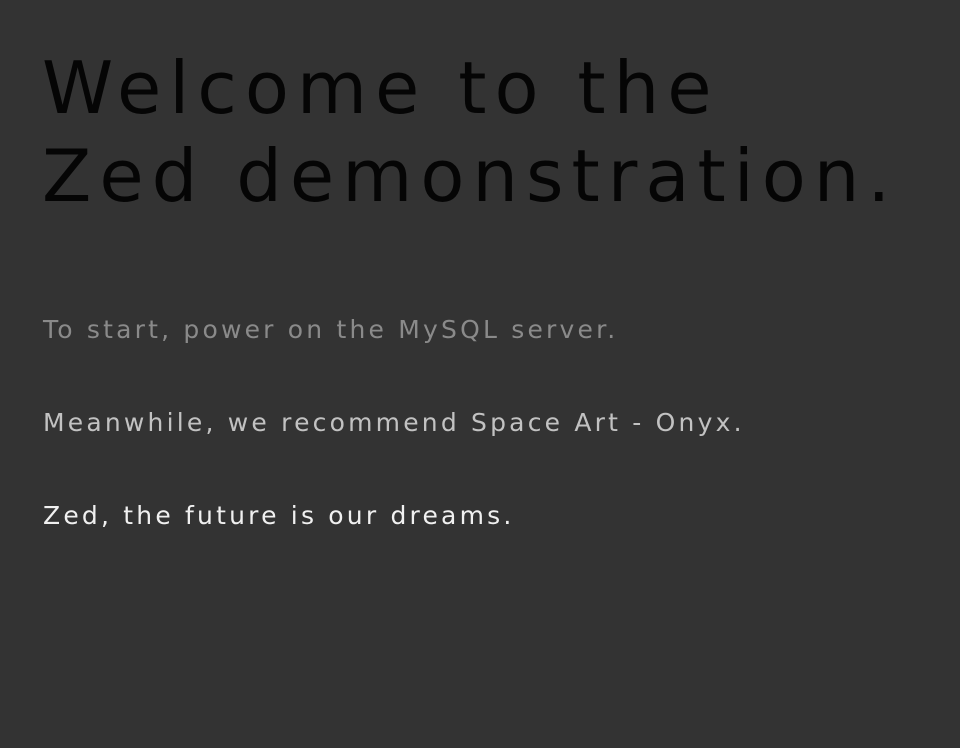  I want to click on instruction-text: To start, power on the MySQL server., so click(331, 329).